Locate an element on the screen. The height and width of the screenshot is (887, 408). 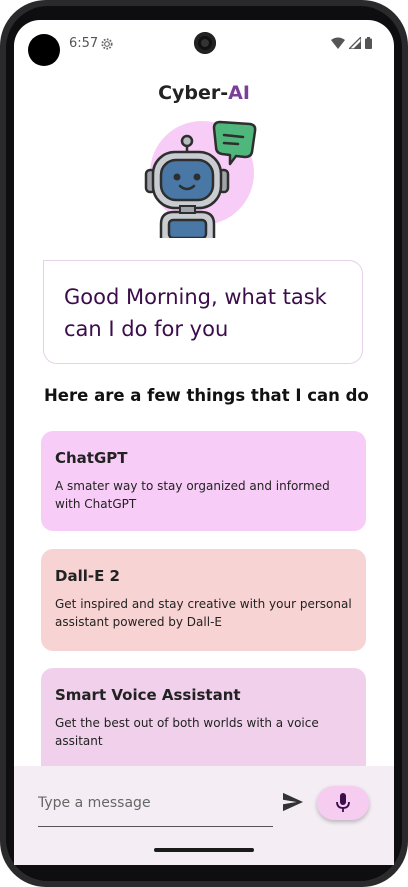
status-bar: 6:57 is located at coordinates (204, 44).